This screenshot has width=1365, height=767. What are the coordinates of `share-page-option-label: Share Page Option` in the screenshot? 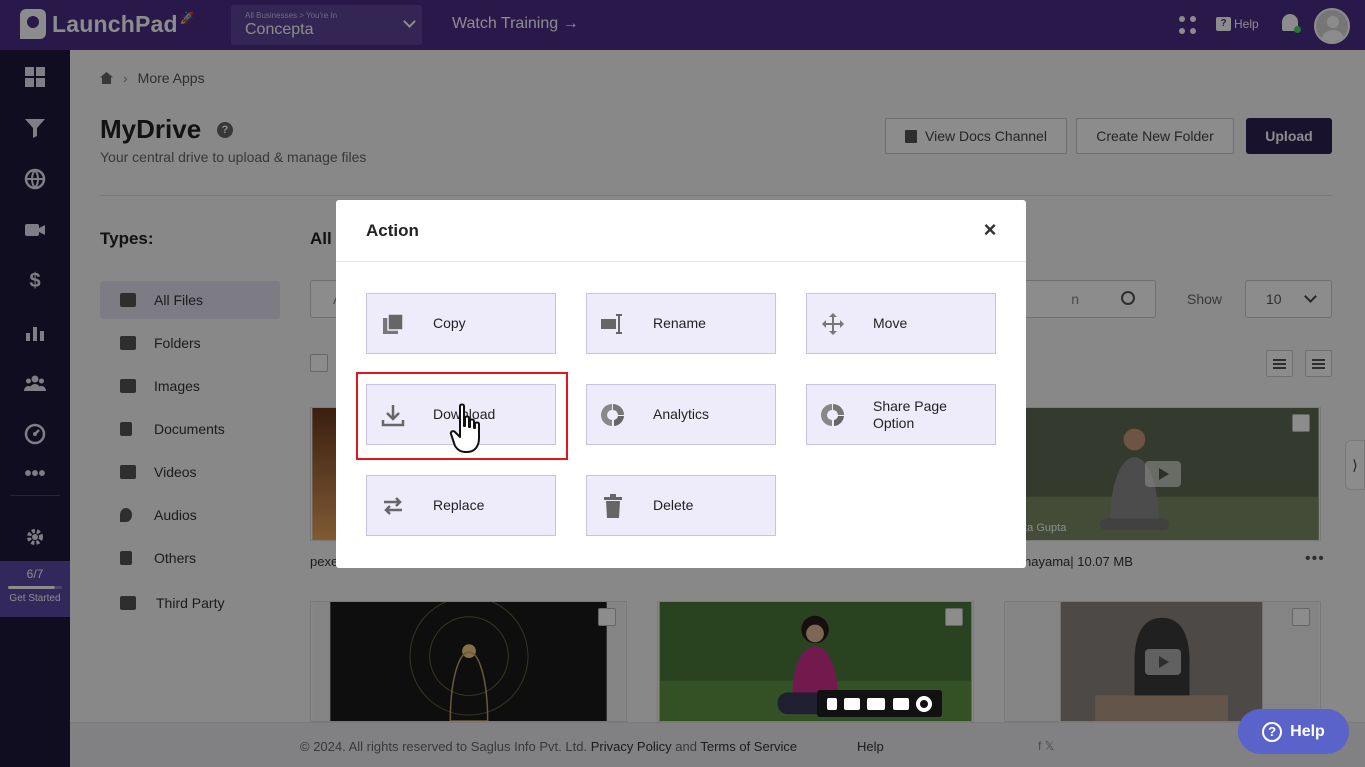 It's located at (910, 414).